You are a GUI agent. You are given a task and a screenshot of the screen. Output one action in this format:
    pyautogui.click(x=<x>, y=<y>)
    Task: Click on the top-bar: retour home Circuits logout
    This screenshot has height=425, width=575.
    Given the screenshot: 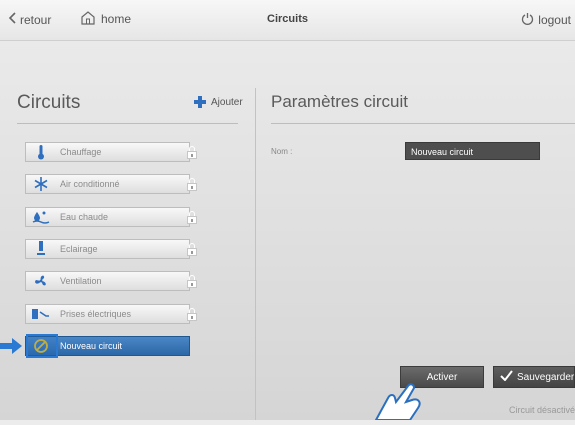 What is the action you would take?
    pyautogui.click(x=287, y=20)
    